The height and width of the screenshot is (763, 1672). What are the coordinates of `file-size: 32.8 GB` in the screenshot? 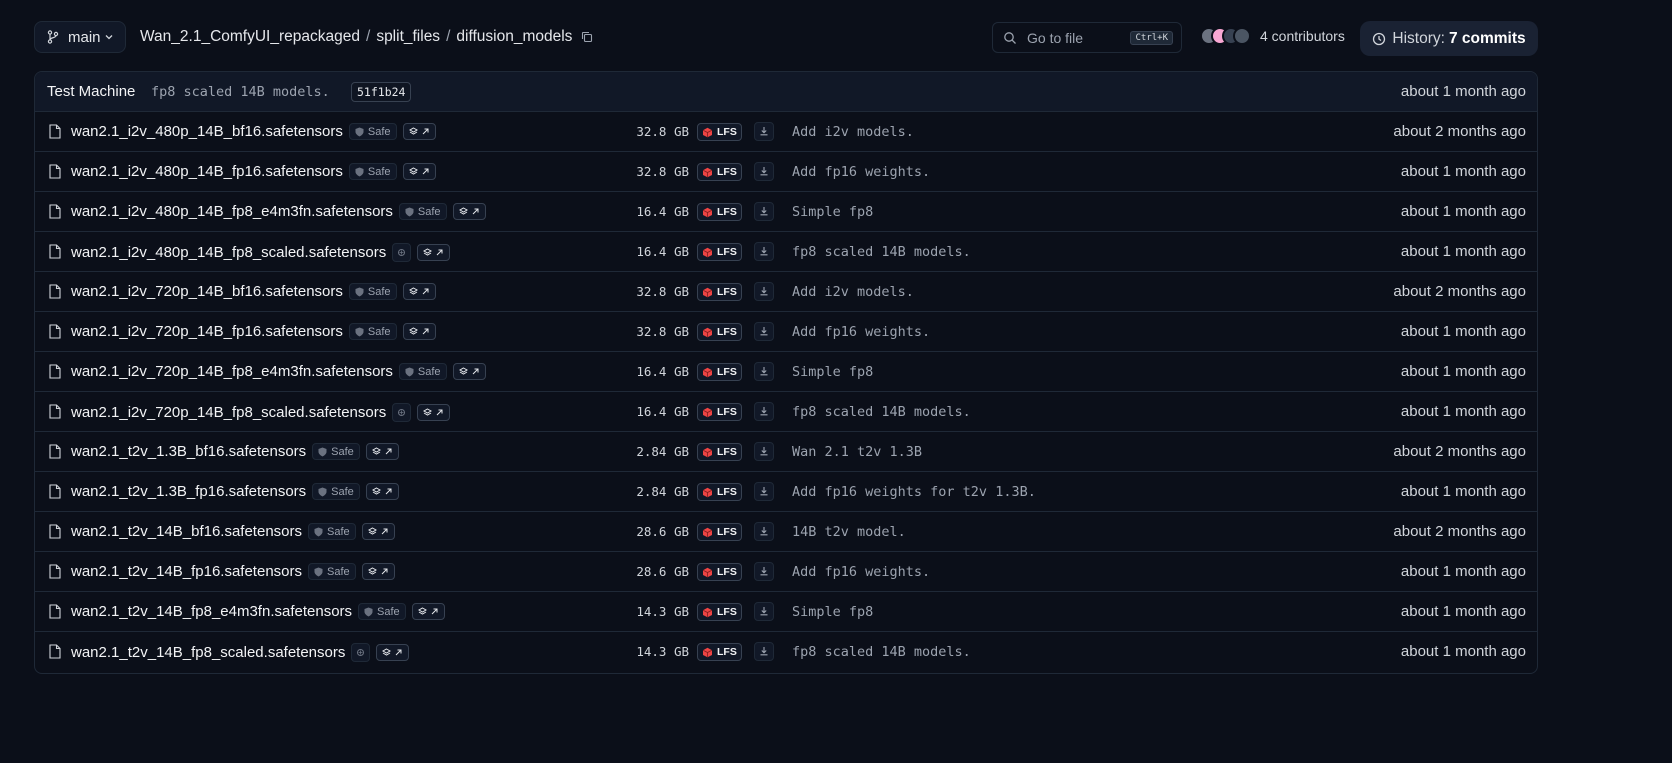 It's located at (662, 131).